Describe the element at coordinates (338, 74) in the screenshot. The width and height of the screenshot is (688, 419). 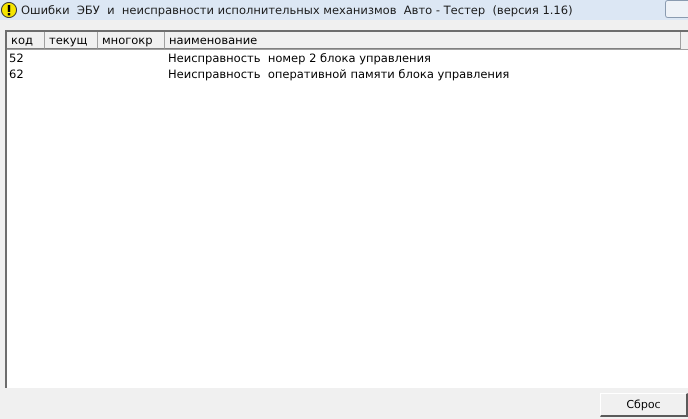
I see `table-cell-text: Неисправность оперативной памяти блока управления` at that location.